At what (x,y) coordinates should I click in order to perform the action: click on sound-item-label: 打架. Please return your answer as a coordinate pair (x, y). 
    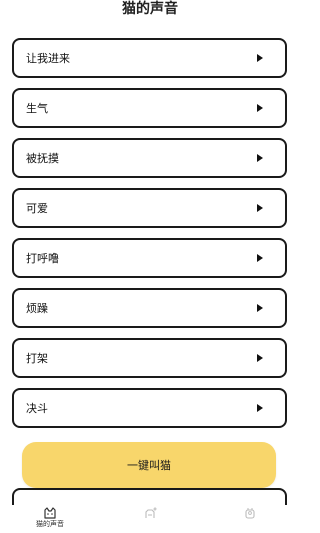
    Looking at the image, I should click on (37, 358).